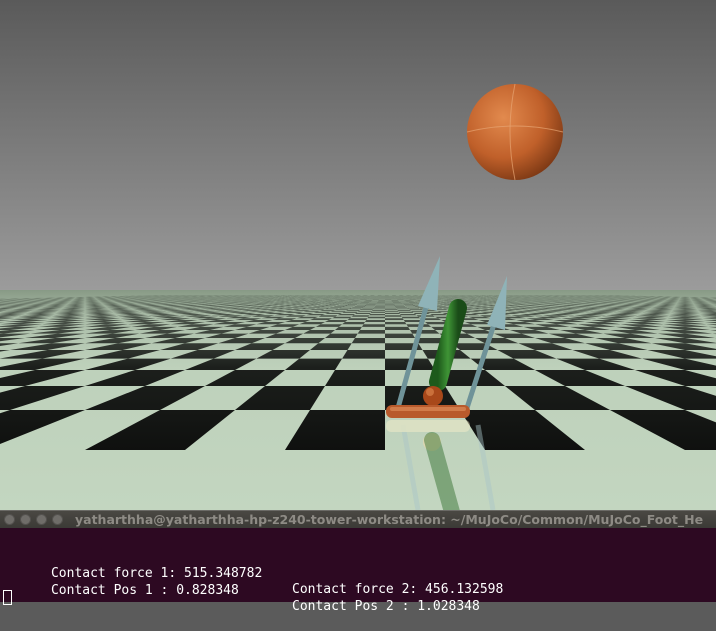 The height and width of the screenshot is (631, 716). Describe the element at coordinates (515, 132) in the screenshot. I see `orange-ball` at that location.